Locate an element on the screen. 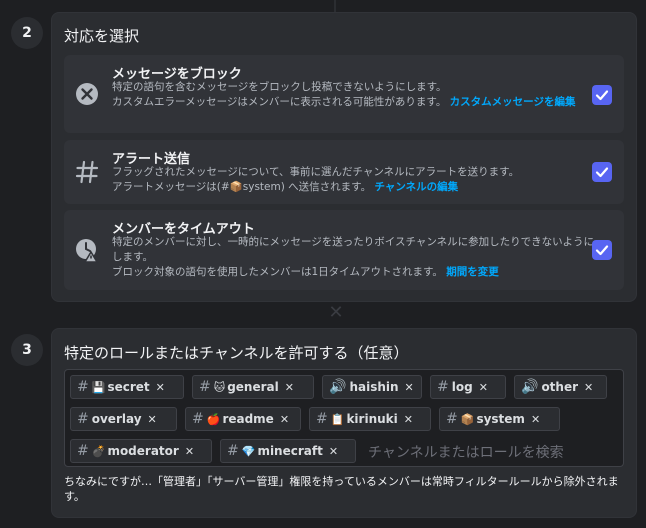 Image resolution: width=646 pixels, height=528 pixels. chip-label: moderator is located at coordinates (143, 451).